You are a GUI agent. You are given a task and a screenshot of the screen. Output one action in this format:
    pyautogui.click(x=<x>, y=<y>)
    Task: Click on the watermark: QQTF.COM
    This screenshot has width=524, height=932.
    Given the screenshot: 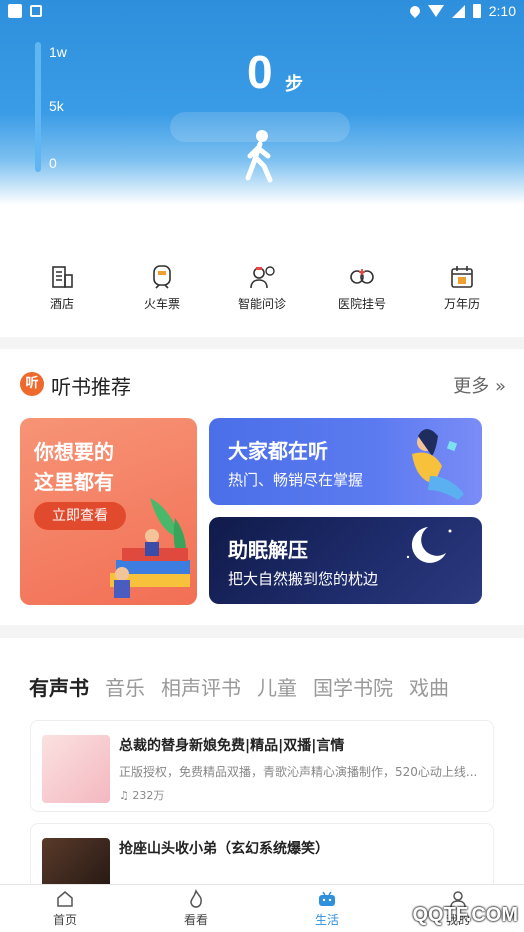 What is the action you would take?
    pyautogui.click(x=465, y=915)
    